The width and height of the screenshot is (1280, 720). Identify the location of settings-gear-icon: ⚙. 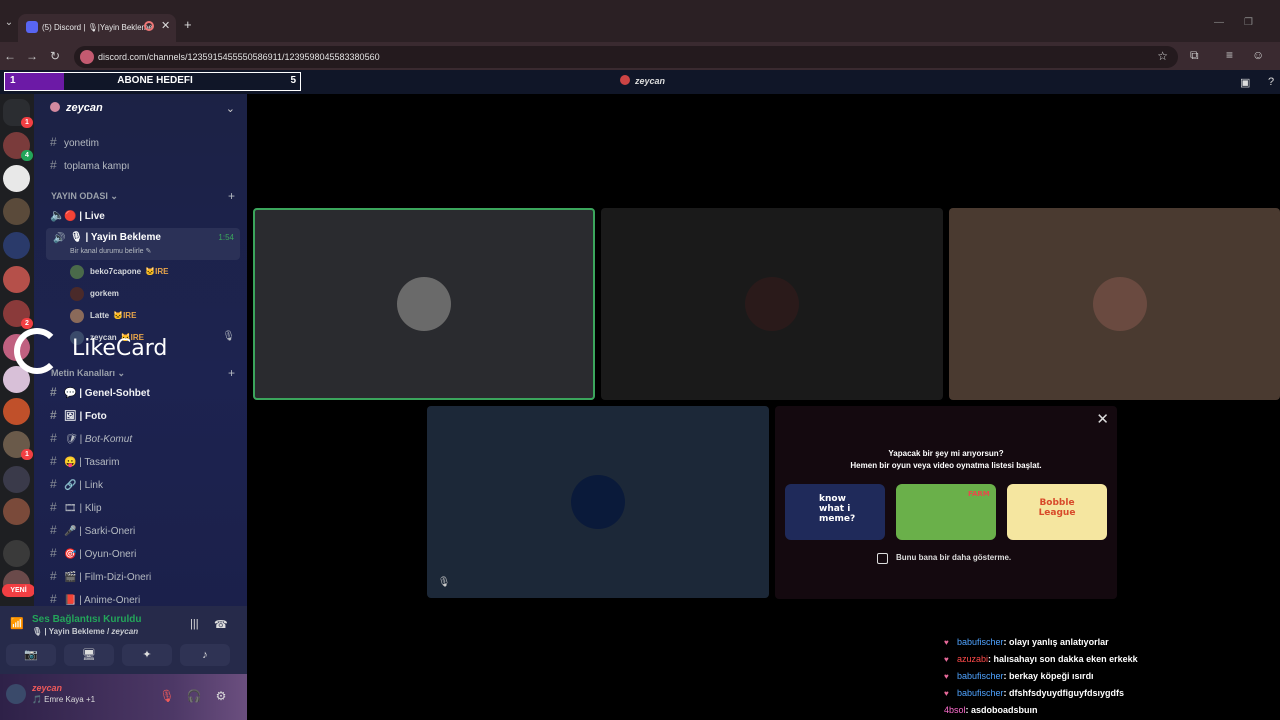
(221, 696).